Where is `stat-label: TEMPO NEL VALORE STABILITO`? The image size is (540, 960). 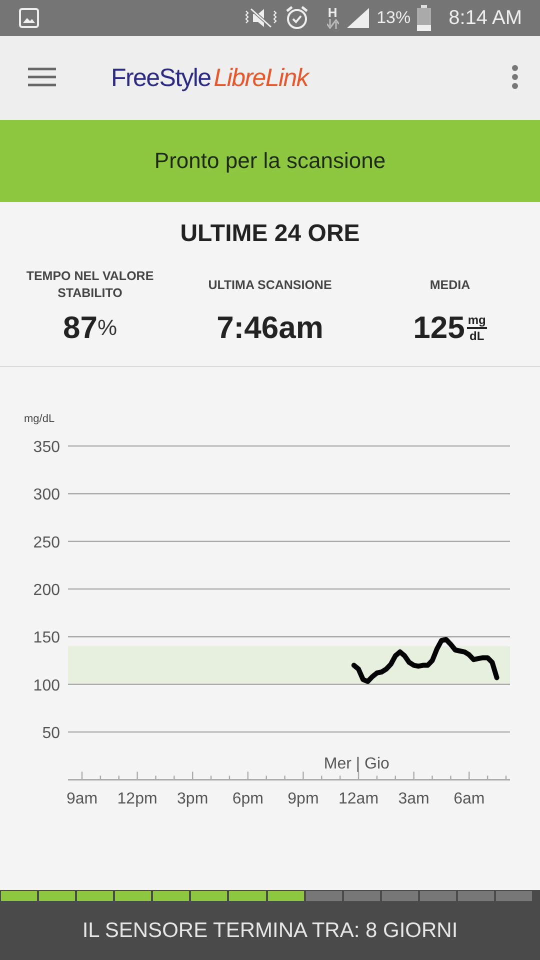 stat-label: TEMPO NEL VALORE STABILITO is located at coordinates (90, 285).